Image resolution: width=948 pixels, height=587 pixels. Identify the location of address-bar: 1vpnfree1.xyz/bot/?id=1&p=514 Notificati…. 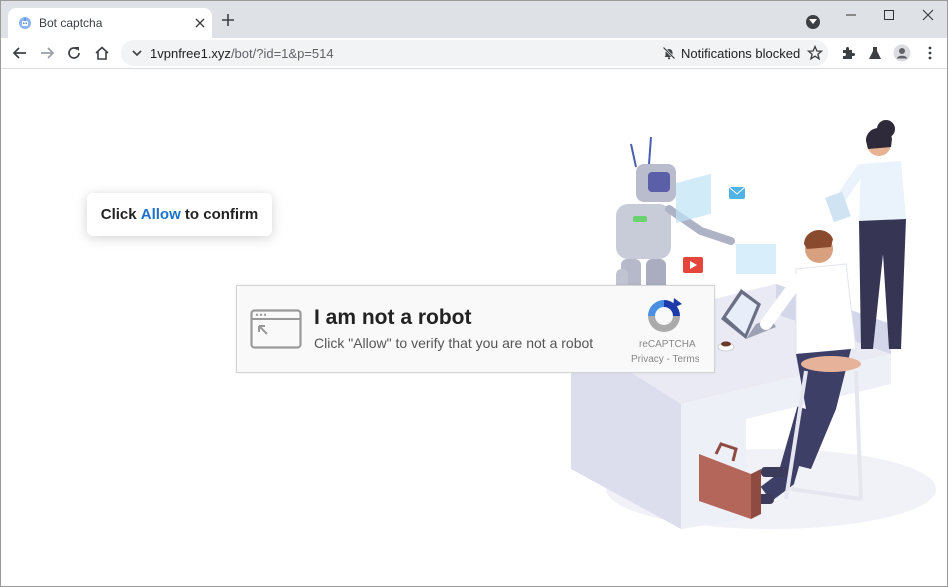
(474, 53).